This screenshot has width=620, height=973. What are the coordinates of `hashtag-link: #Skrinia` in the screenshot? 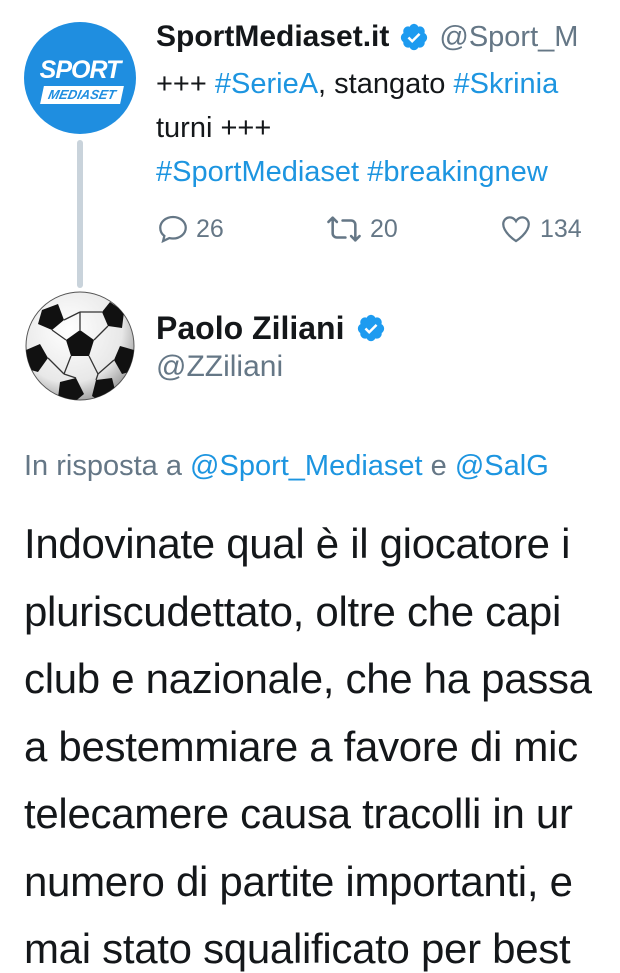 It's located at (505, 84).